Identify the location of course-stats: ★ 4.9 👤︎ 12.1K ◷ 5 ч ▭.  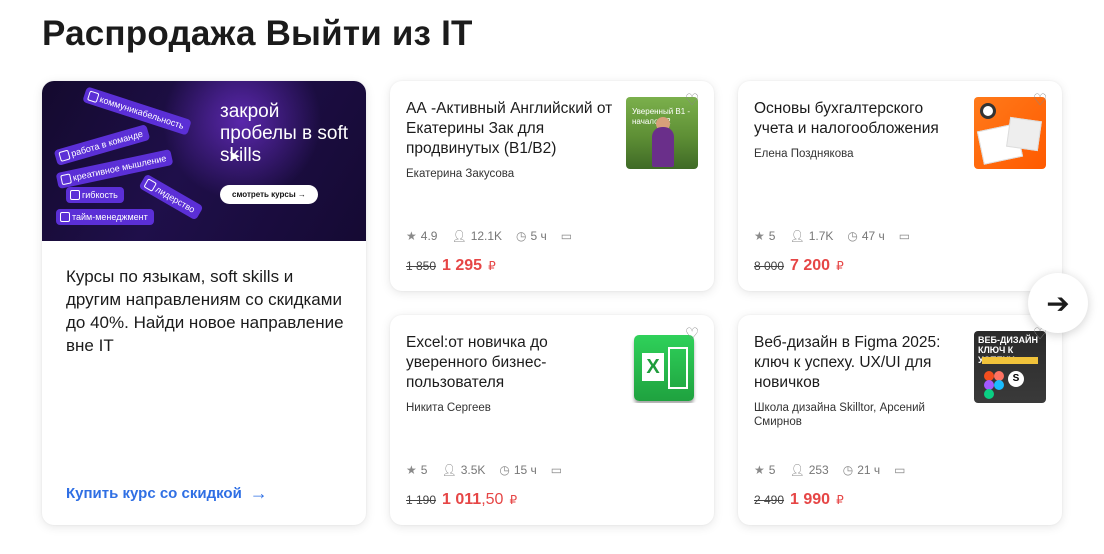
(489, 236).